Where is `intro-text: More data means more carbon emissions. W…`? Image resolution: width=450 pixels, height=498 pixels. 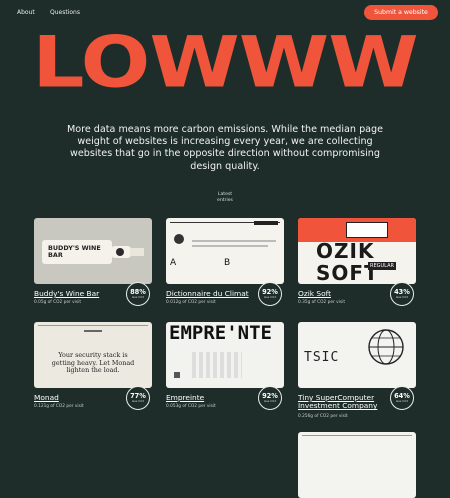 intro-text: More data means more carbon emissions. W… is located at coordinates (225, 148).